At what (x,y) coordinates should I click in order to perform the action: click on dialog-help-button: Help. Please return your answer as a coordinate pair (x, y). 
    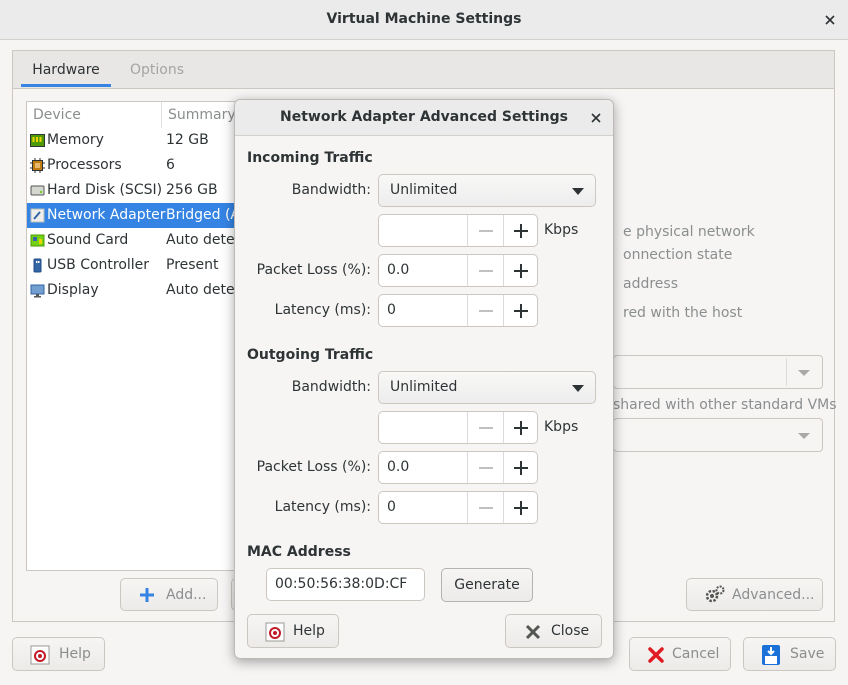
    Looking at the image, I should click on (293, 631).